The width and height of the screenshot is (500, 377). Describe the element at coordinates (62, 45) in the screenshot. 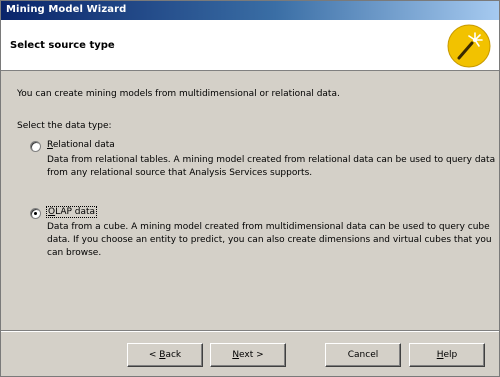

I see `page-title: Select source type` at that location.